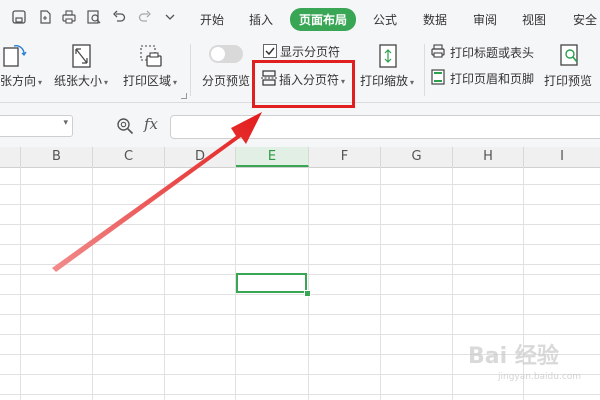 The image size is (600, 400). What do you see at coordinates (513, 356) in the screenshot?
I see `watermark-logo: Bai 经验` at bounding box center [513, 356].